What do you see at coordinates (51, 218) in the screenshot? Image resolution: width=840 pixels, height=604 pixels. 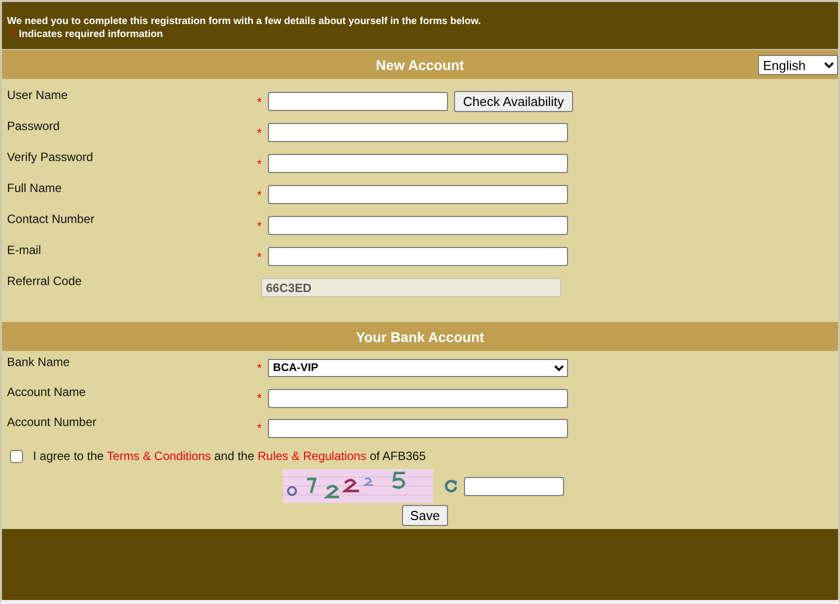 I see `field-label: Contact Number` at bounding box center [51, 218].